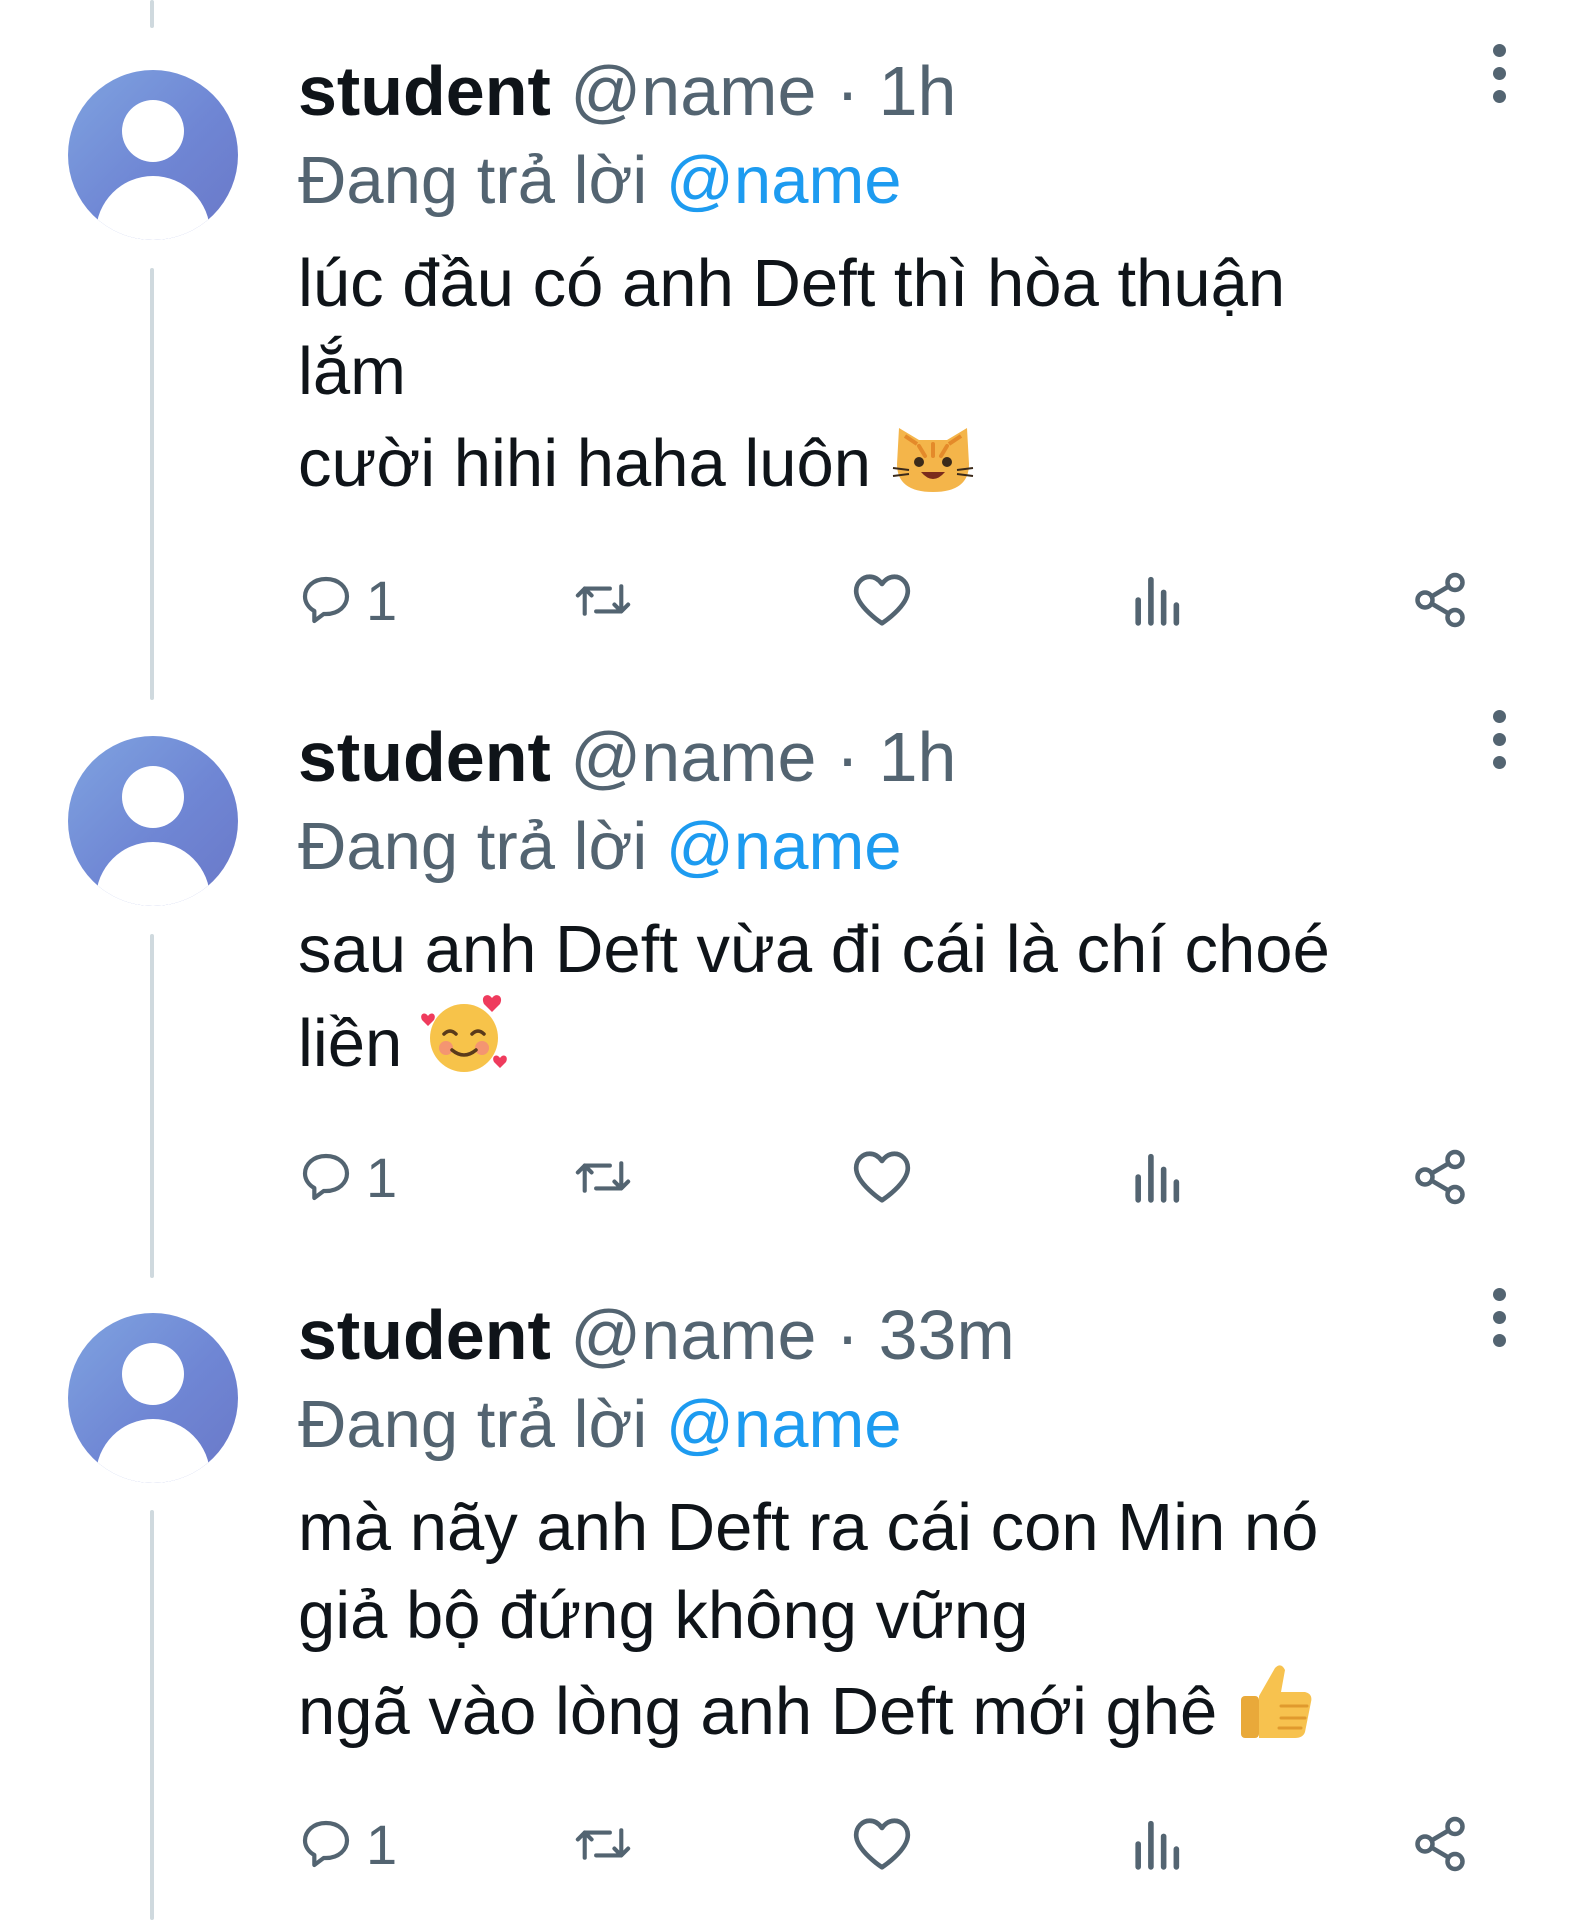 This screenshot has width=1569, height=1920. What do you see at coordinates (352, 371) in the screenshot?
I see `tweet-text-line: lắm` at bounding box center [352, 371].